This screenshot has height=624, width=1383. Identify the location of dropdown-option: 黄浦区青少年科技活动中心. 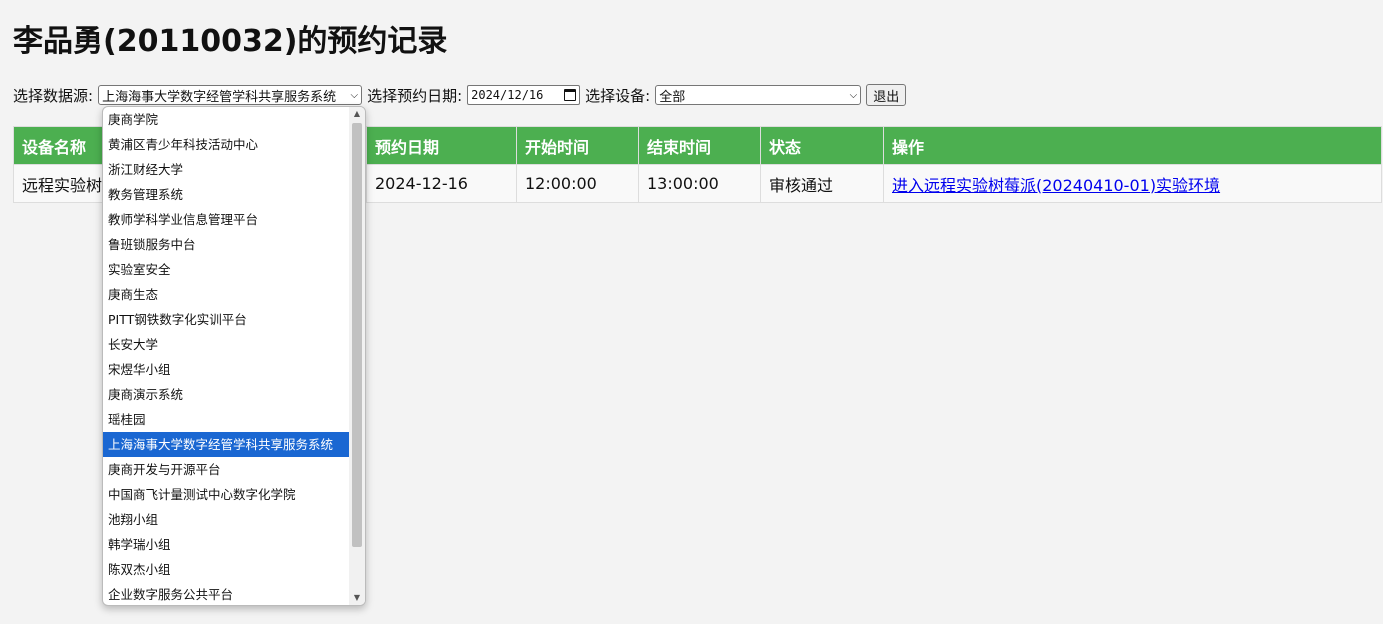
(226, 144).